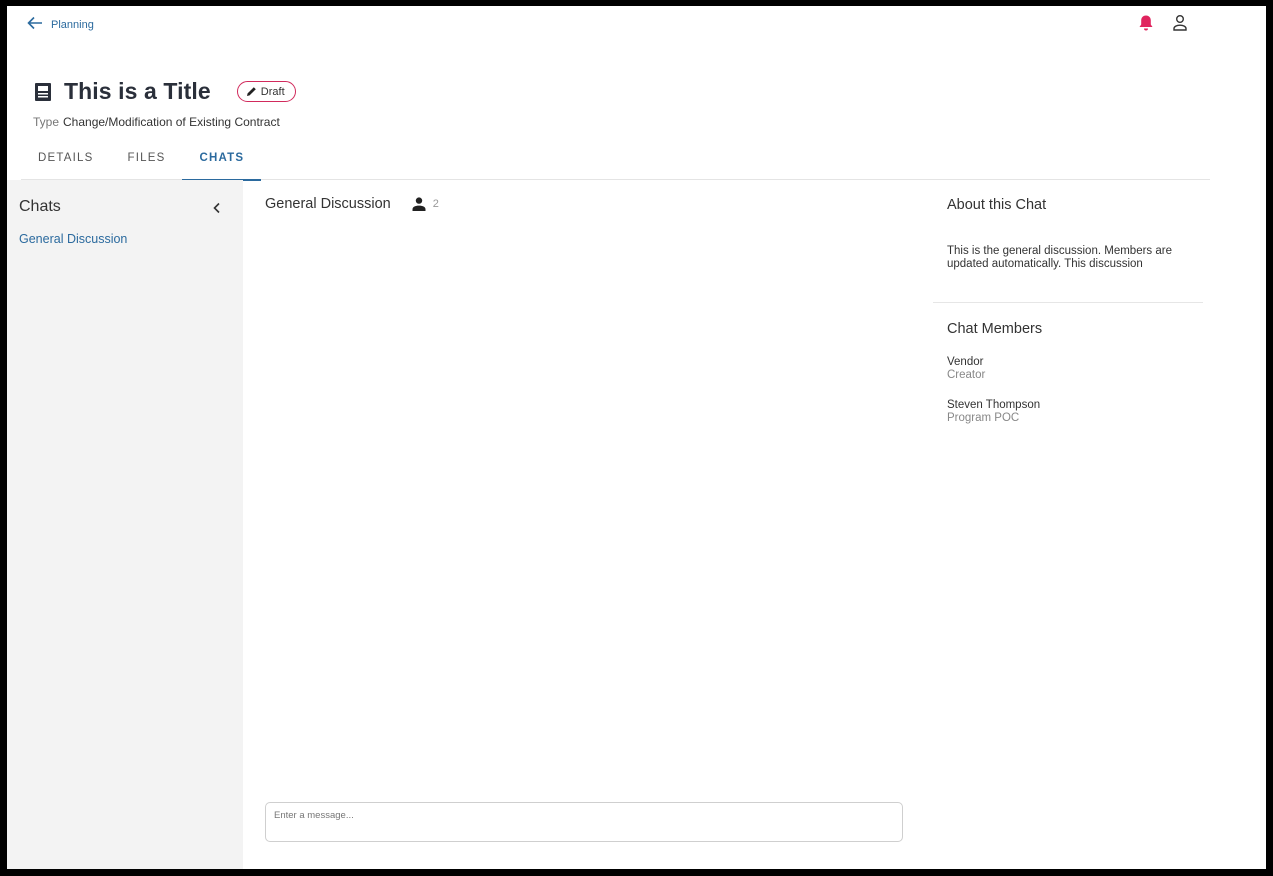 This screenshot has height=876, width=1273. Describe the element at coordinates (983, 418) in the screenshot. I see `member-role: Program POC` at that location.